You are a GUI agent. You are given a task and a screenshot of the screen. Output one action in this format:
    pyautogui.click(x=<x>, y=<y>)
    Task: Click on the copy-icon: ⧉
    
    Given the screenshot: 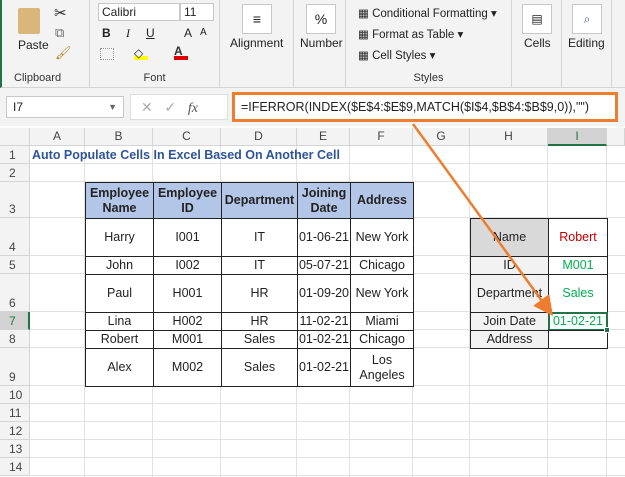 What is the action you would take?
    pyautogui.click(x=59, y=33)
    